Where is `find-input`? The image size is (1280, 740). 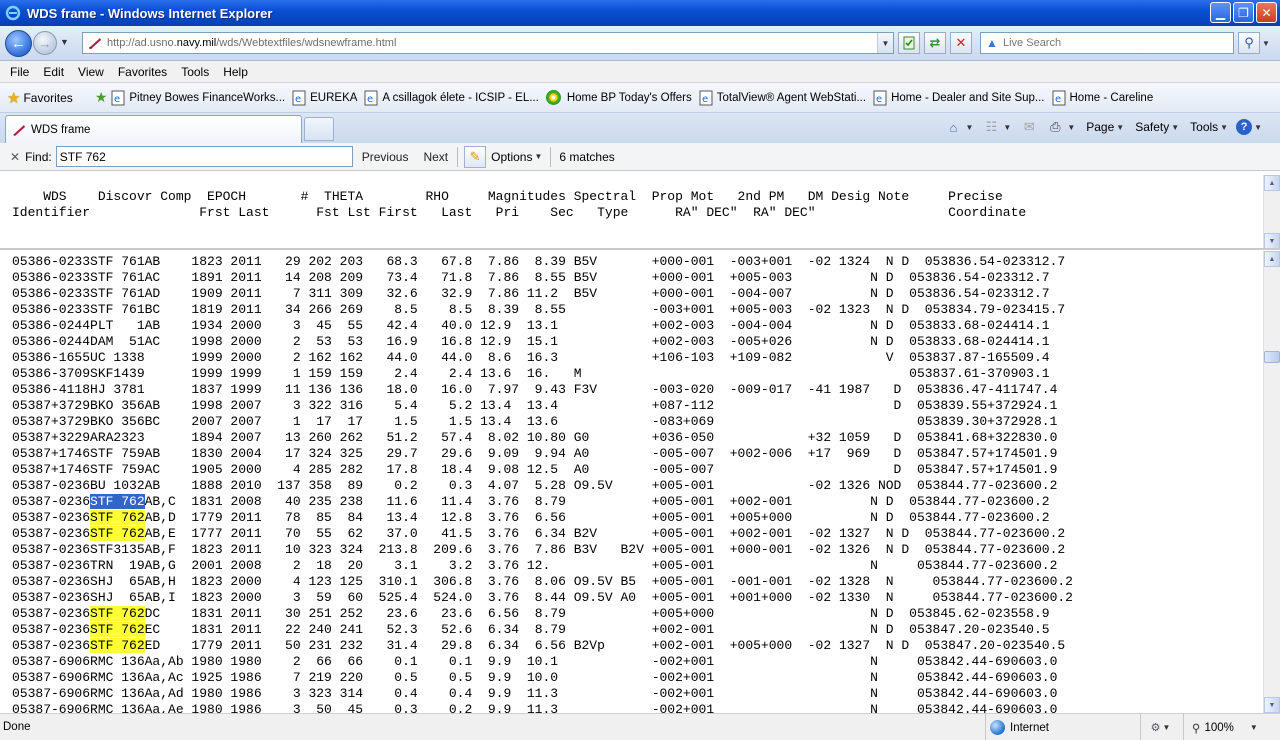 find-input is located at coordinates (204, 156).